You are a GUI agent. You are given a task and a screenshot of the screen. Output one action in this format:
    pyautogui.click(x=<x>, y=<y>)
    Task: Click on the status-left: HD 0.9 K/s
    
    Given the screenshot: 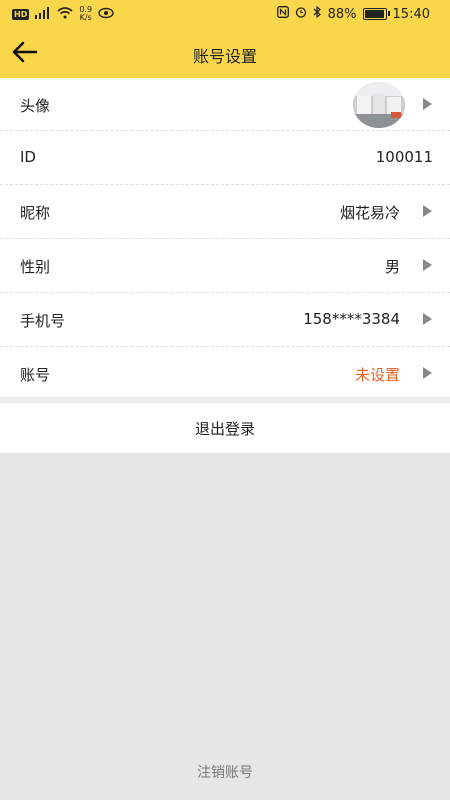 What is the action you would take?
    pyautogui.click(x=63, y=14)
    